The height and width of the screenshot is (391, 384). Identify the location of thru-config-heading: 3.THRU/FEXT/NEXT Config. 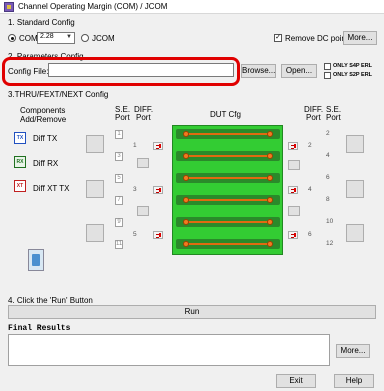
(58, 94).